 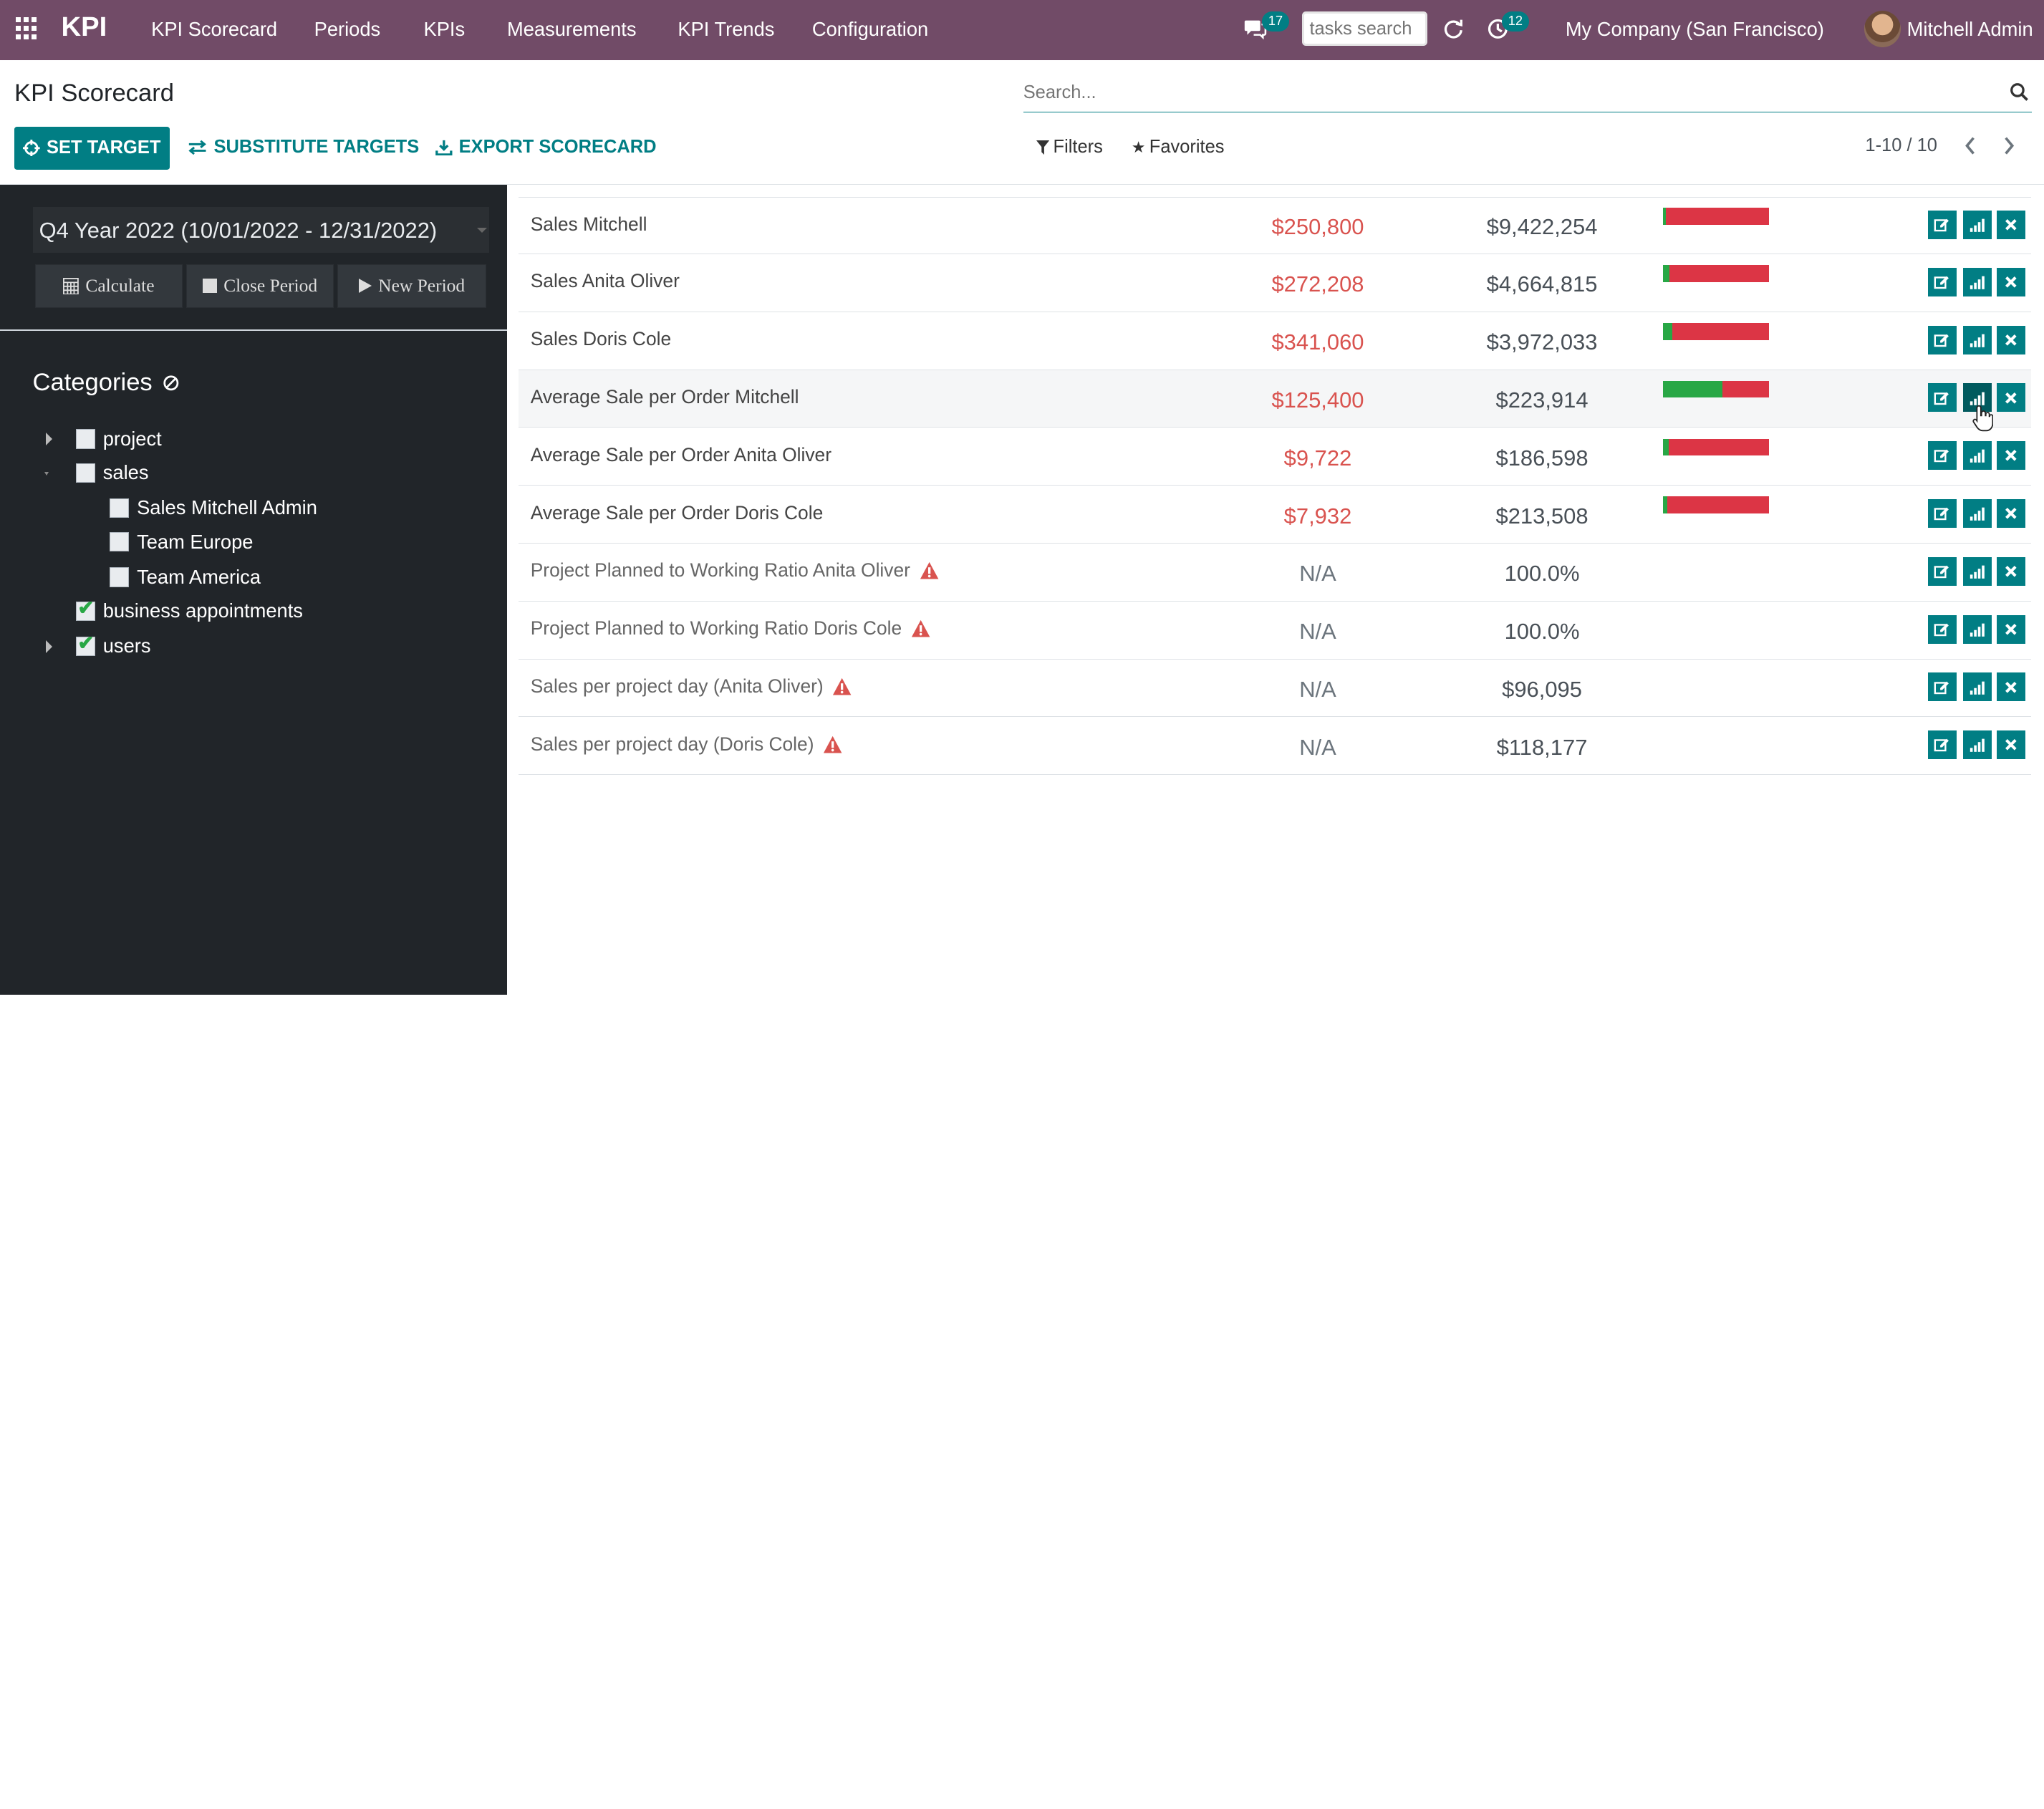 What do you see at coordinates (1882, 29) in the screenshot?
I see `user-avatar` at bounding box center [1882, 29].